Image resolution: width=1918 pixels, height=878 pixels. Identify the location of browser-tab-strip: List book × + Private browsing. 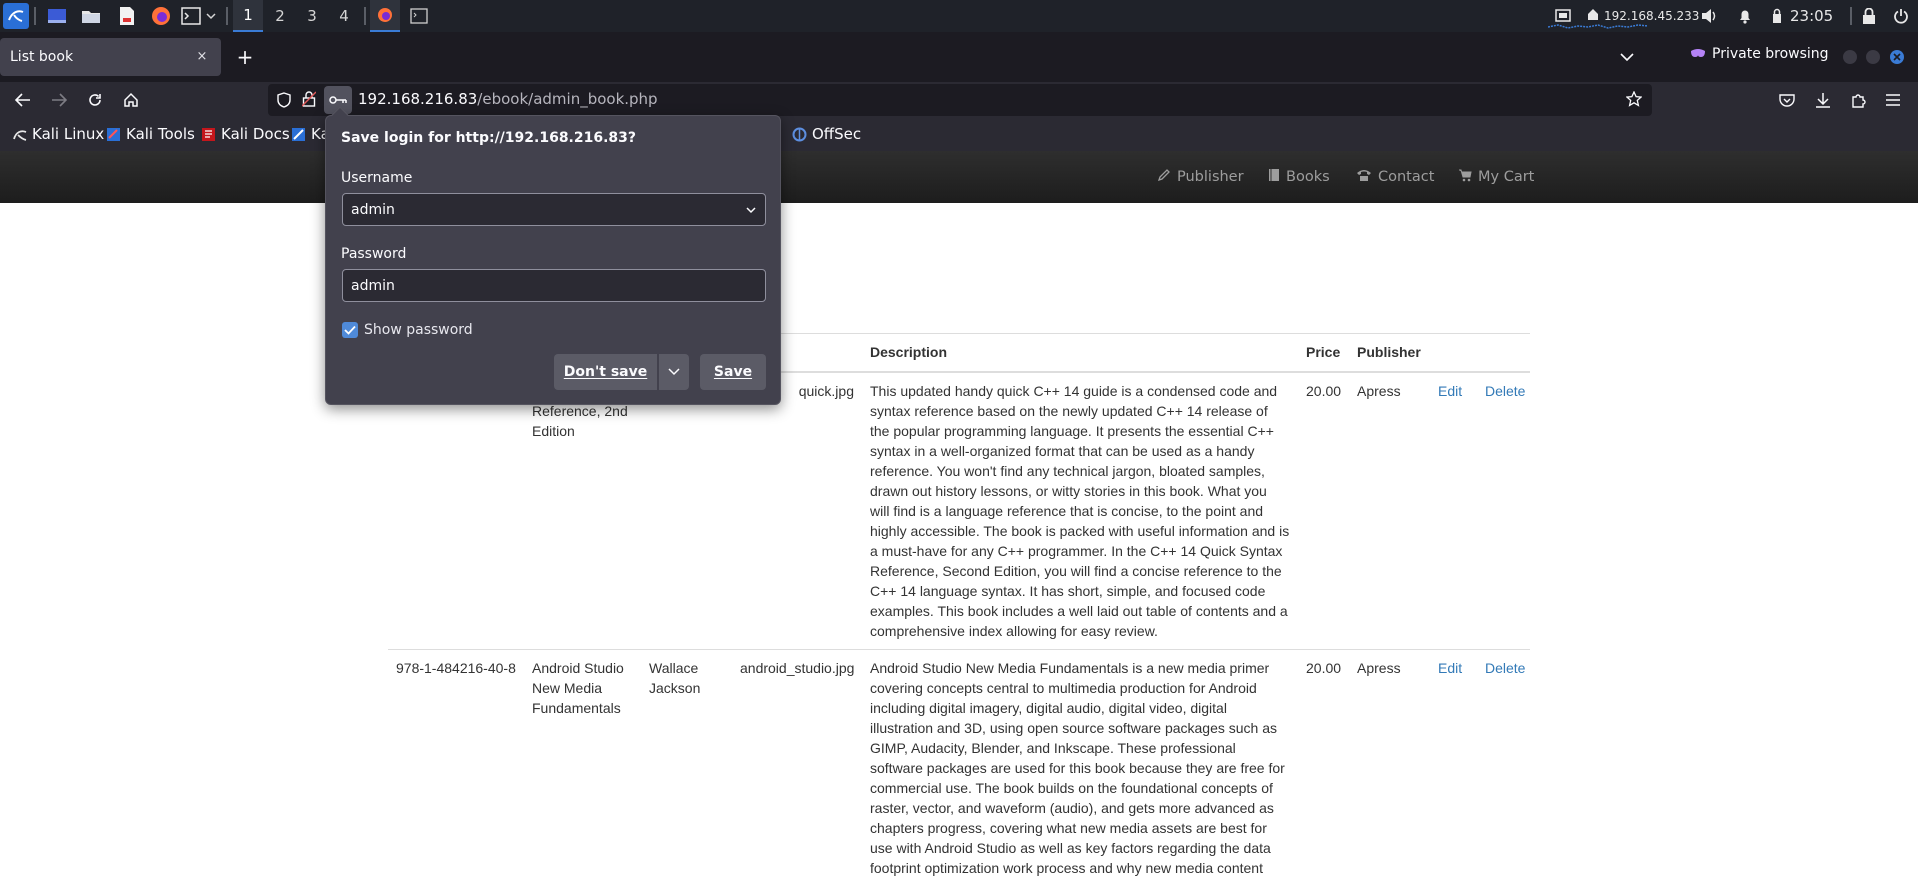
(959, 57).